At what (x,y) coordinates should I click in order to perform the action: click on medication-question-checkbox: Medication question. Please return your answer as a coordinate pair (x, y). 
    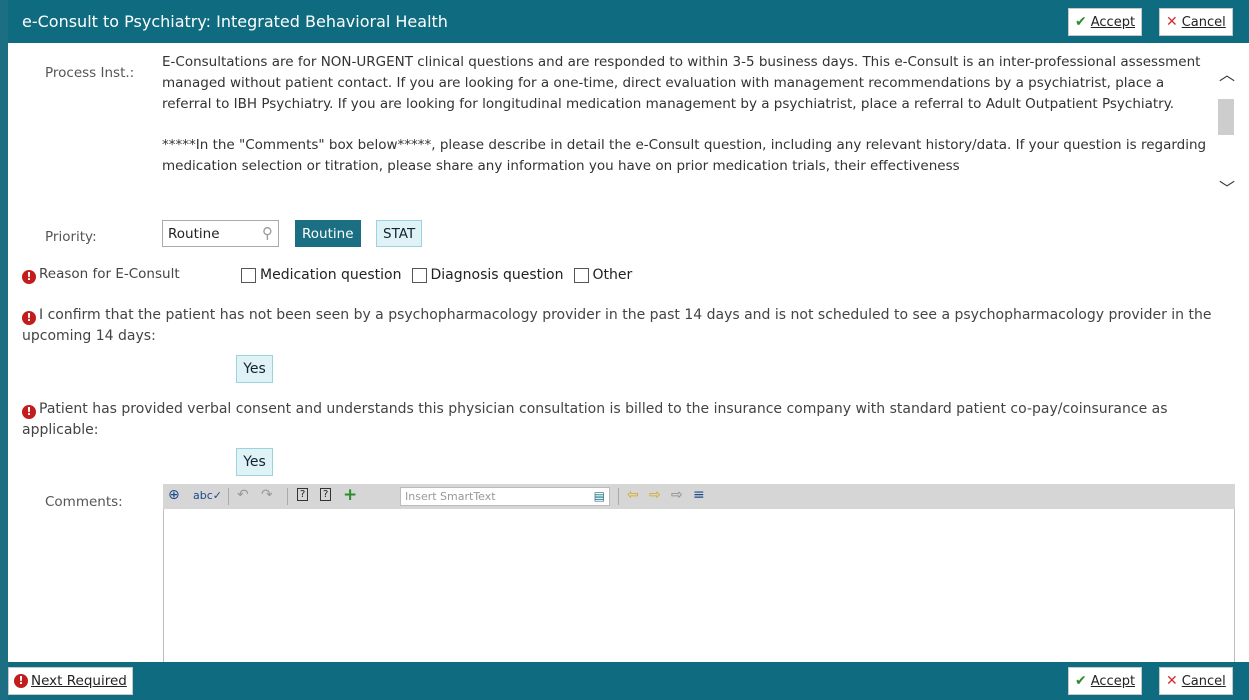
    Looking at the image, I should click on (321, 275).